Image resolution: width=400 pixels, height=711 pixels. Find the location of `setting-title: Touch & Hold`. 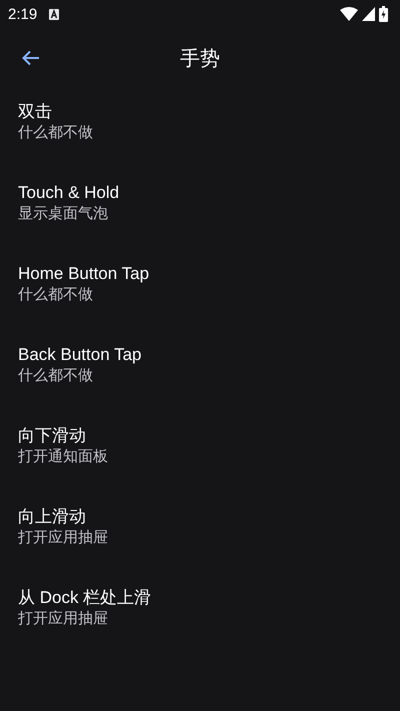

setting-title: Touch & Hold is located at coordinates (69, 193).